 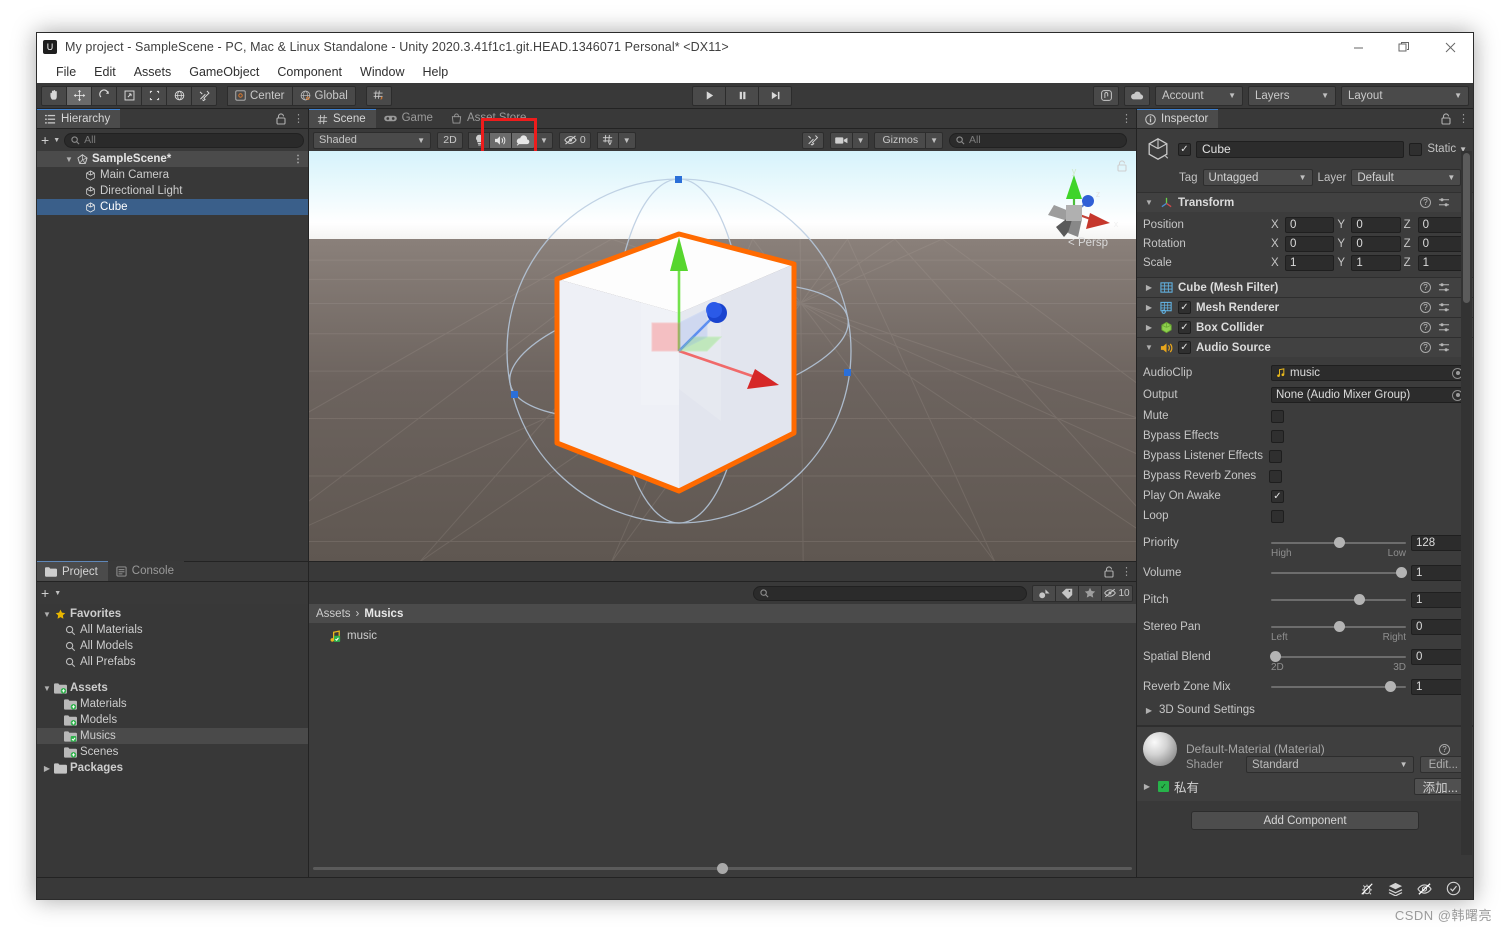 What do you see at coordinates (154, 95) in the screenshot?
I see `rect-tool-icon` at bounding box center [154, 95].